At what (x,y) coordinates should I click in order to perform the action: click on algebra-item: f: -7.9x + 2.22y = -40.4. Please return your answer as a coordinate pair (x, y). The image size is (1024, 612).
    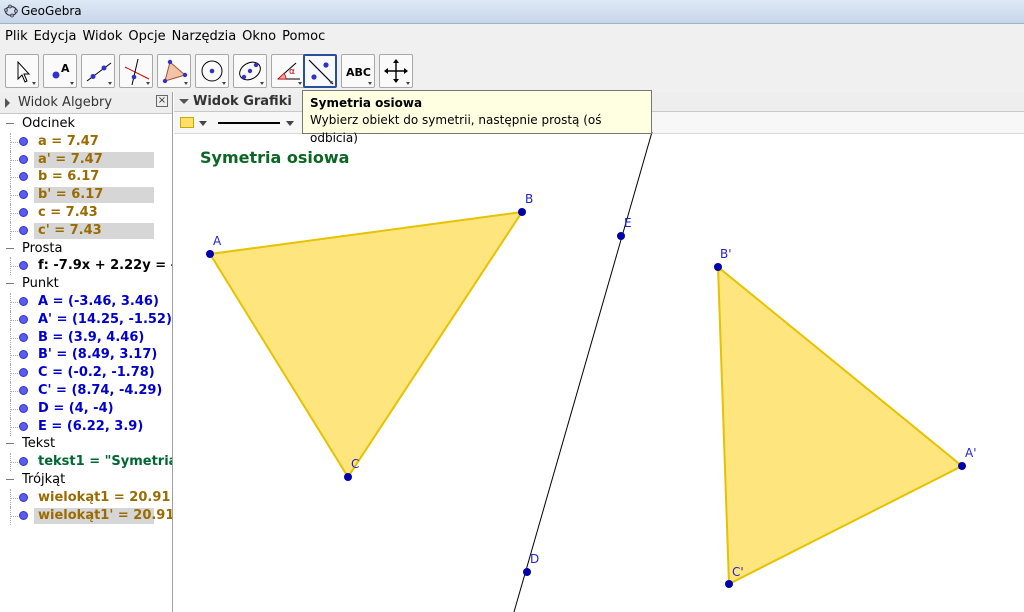
    Looking at the image, I should click on (86, 266).